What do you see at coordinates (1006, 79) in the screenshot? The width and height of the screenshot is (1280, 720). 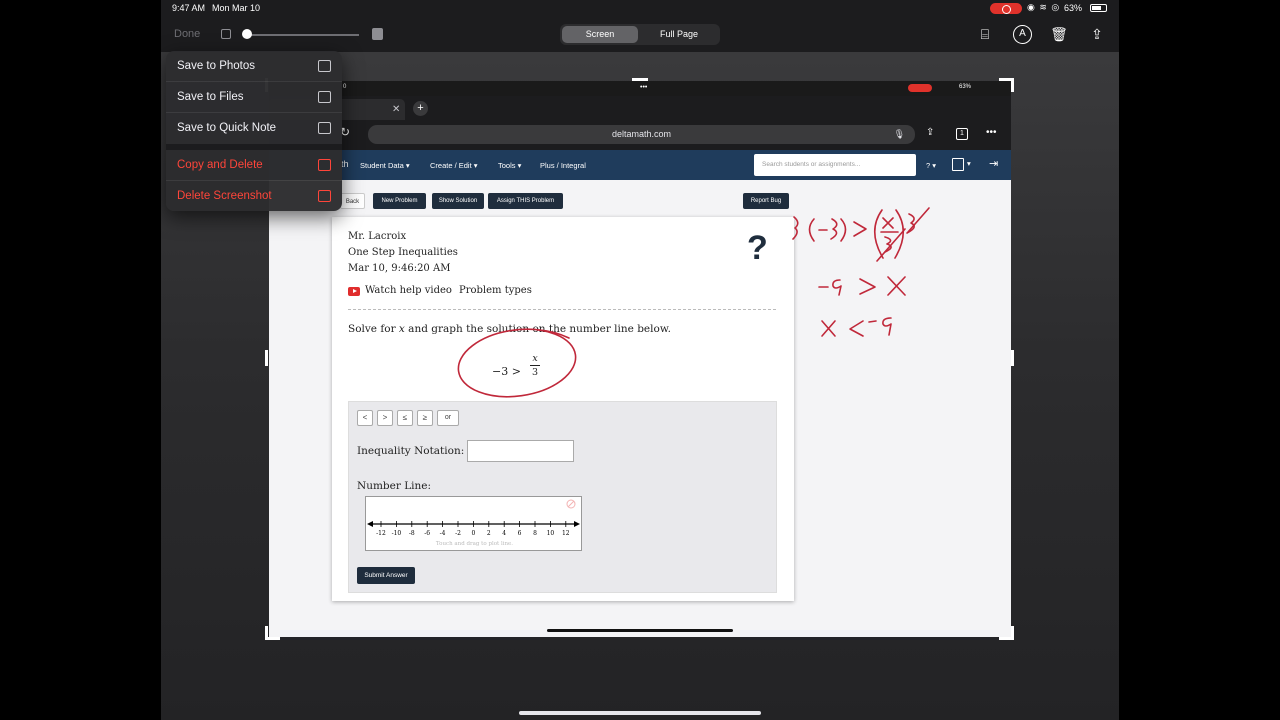 I see `crop-handle-tr-h` at bounding box center [1006, 79].